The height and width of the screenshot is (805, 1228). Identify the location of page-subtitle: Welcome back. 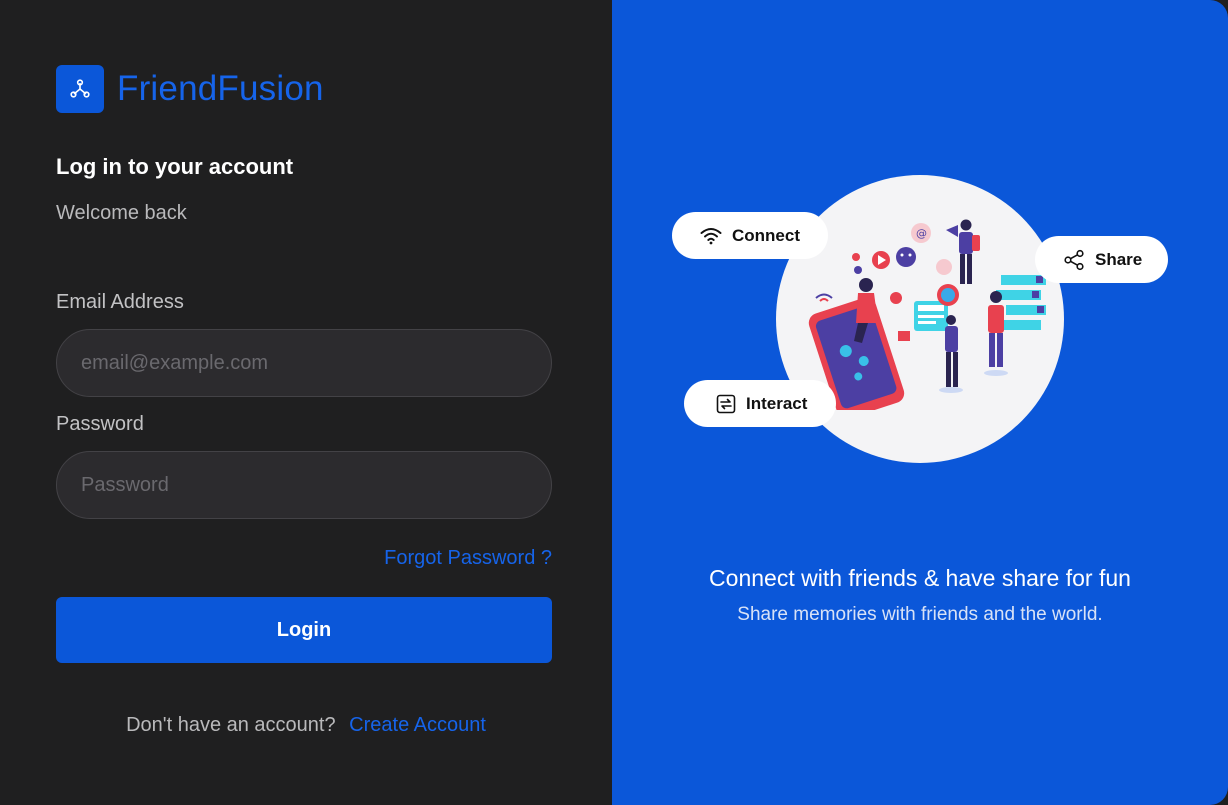
(121, 213).